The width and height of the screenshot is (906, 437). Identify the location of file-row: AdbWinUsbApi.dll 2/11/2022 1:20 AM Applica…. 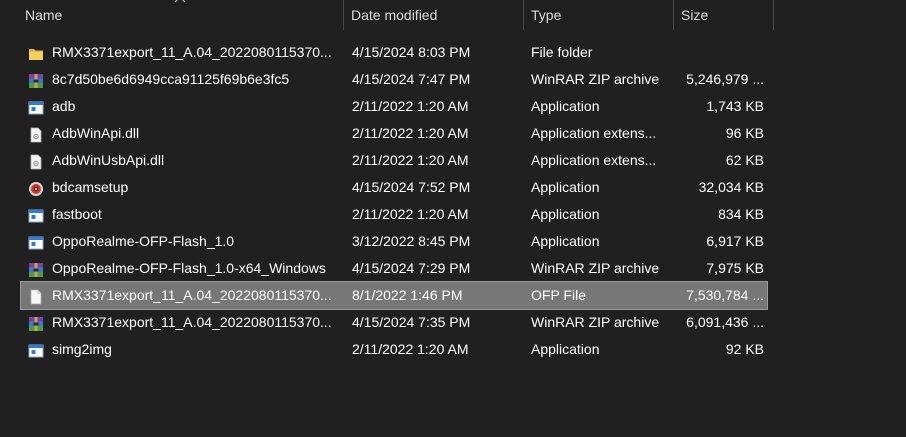
(394, 160).